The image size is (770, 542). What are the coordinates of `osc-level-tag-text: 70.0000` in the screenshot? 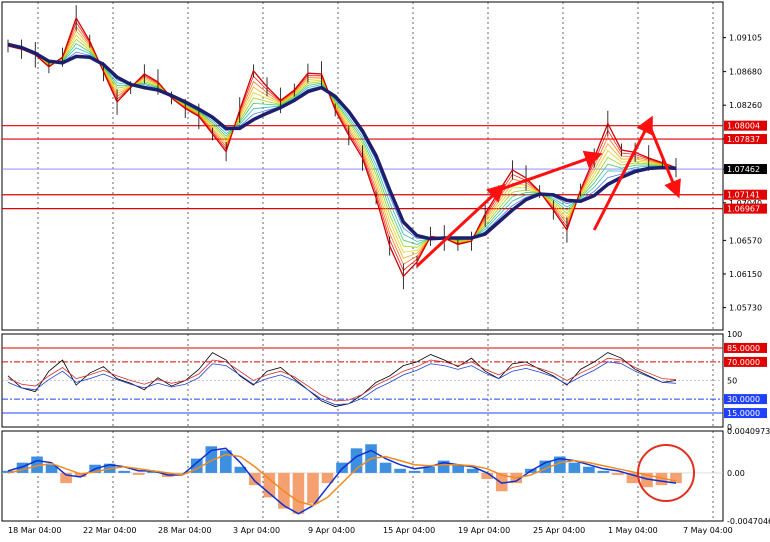 It's located at (743, 362).